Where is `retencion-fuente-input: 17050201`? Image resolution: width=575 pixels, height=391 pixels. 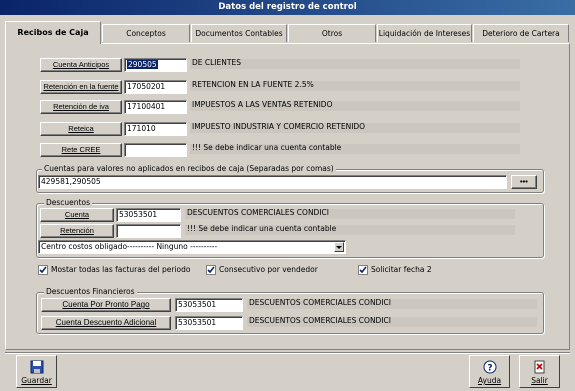
retencion-fuente-input: 17050201 is located at coordinates (155, 87).